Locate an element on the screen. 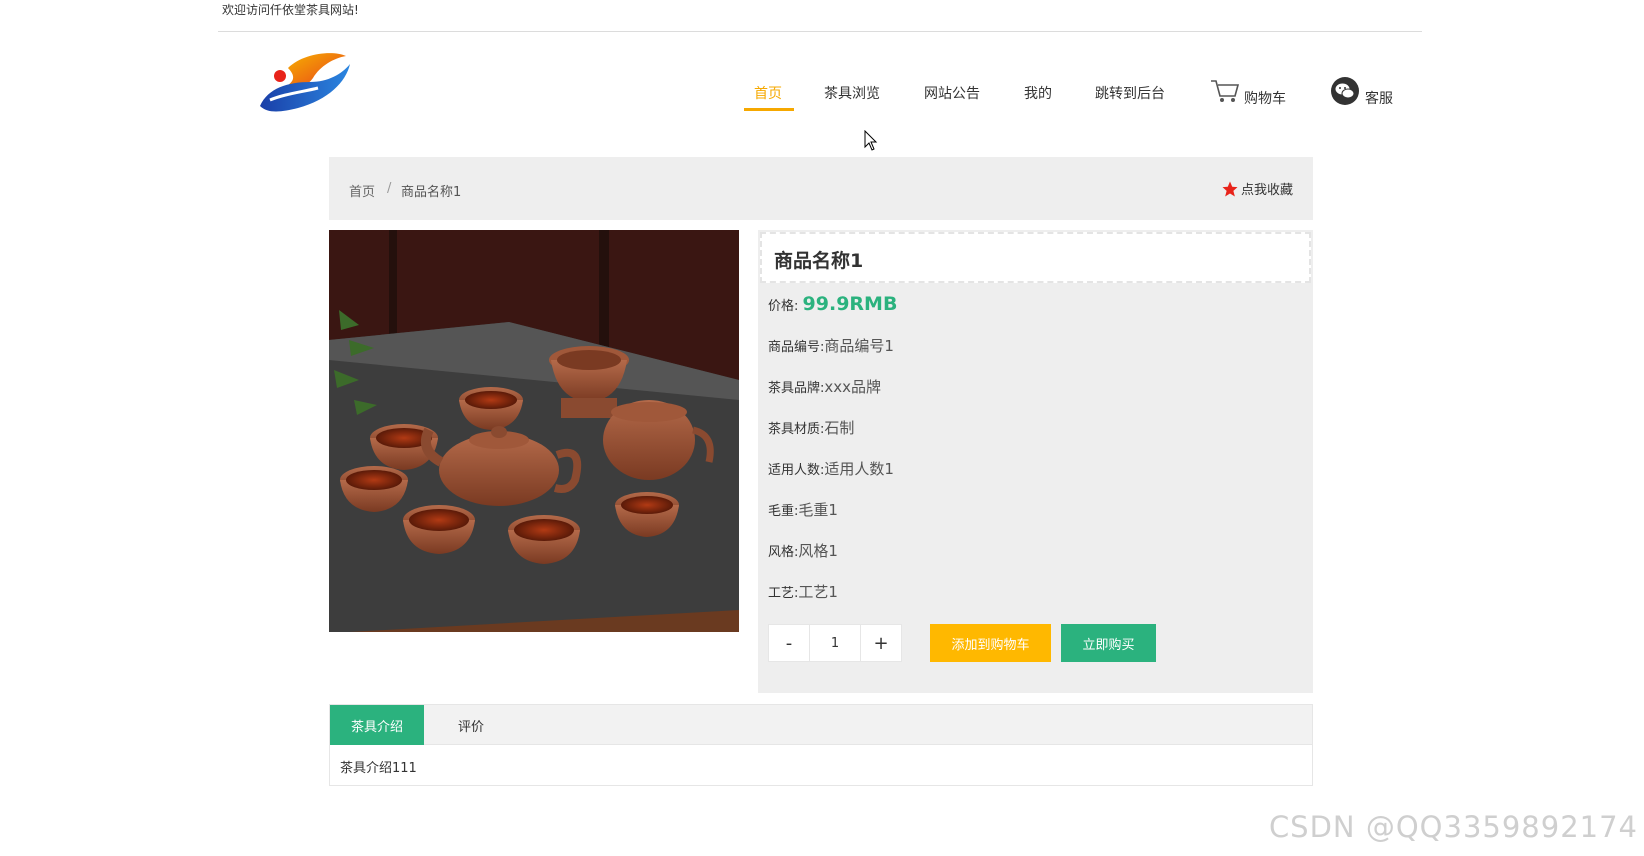 The width and height of the screenshot is (1644, 856). shopping-cart-icon is located at coordinates (1225, 91).